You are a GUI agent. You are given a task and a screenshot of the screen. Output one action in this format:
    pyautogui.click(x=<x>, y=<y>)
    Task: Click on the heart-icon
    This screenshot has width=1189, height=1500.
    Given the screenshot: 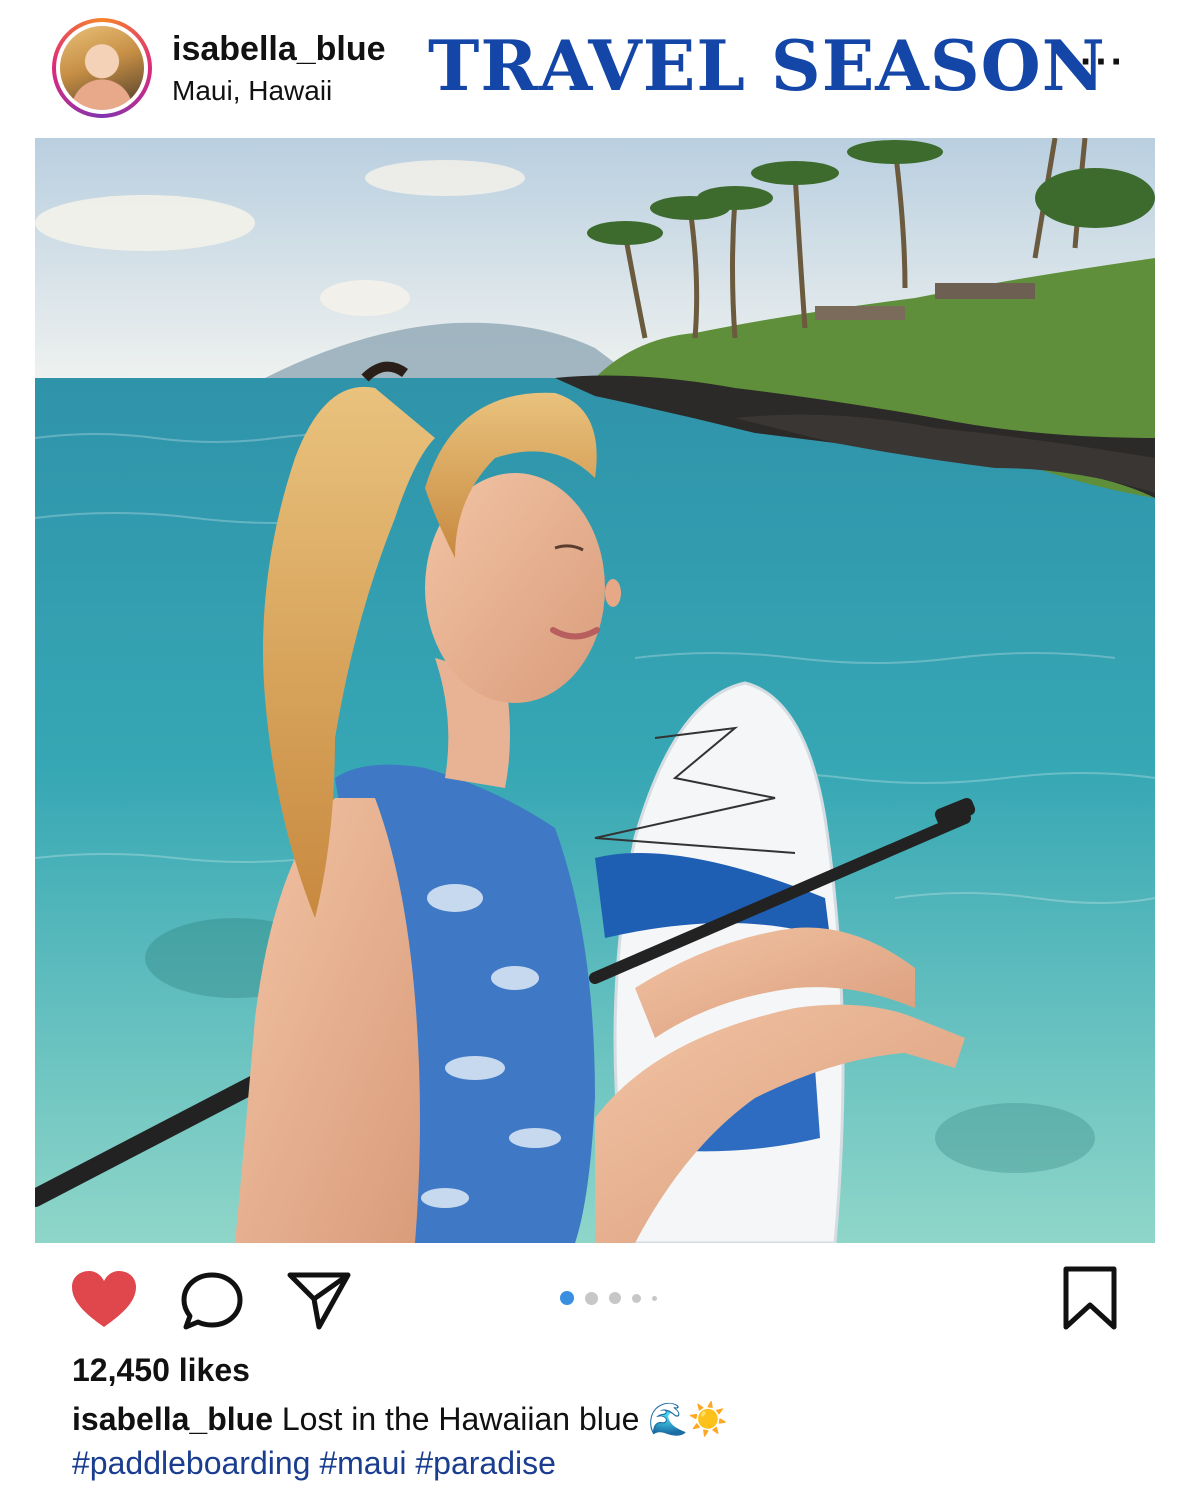 What is the action you would take?
    pyautogui.click(x=104, y=1300)
    